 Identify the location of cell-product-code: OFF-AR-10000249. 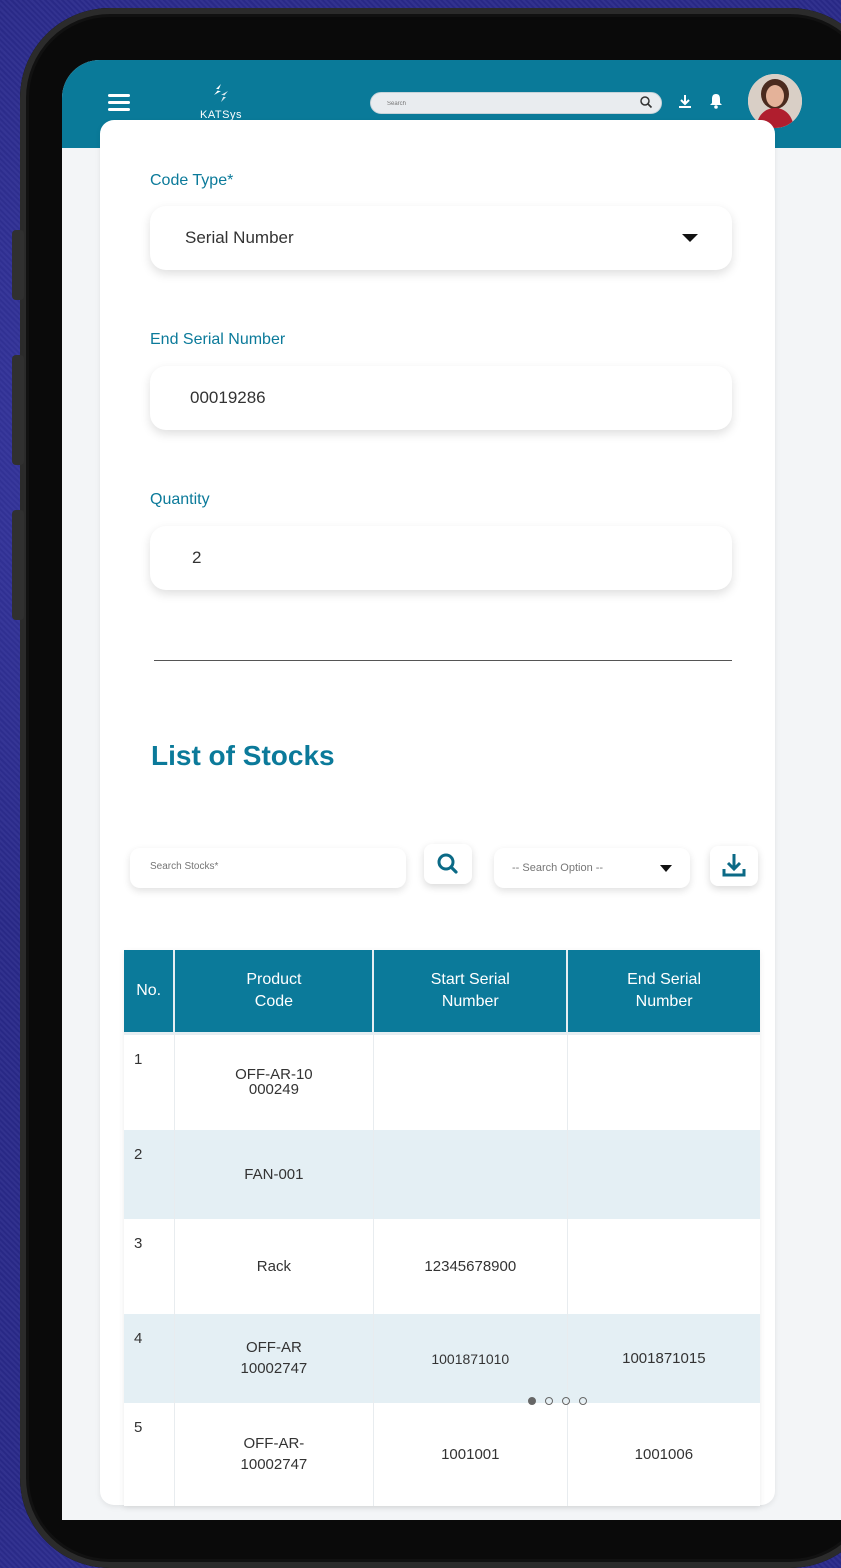
(274, 1081).